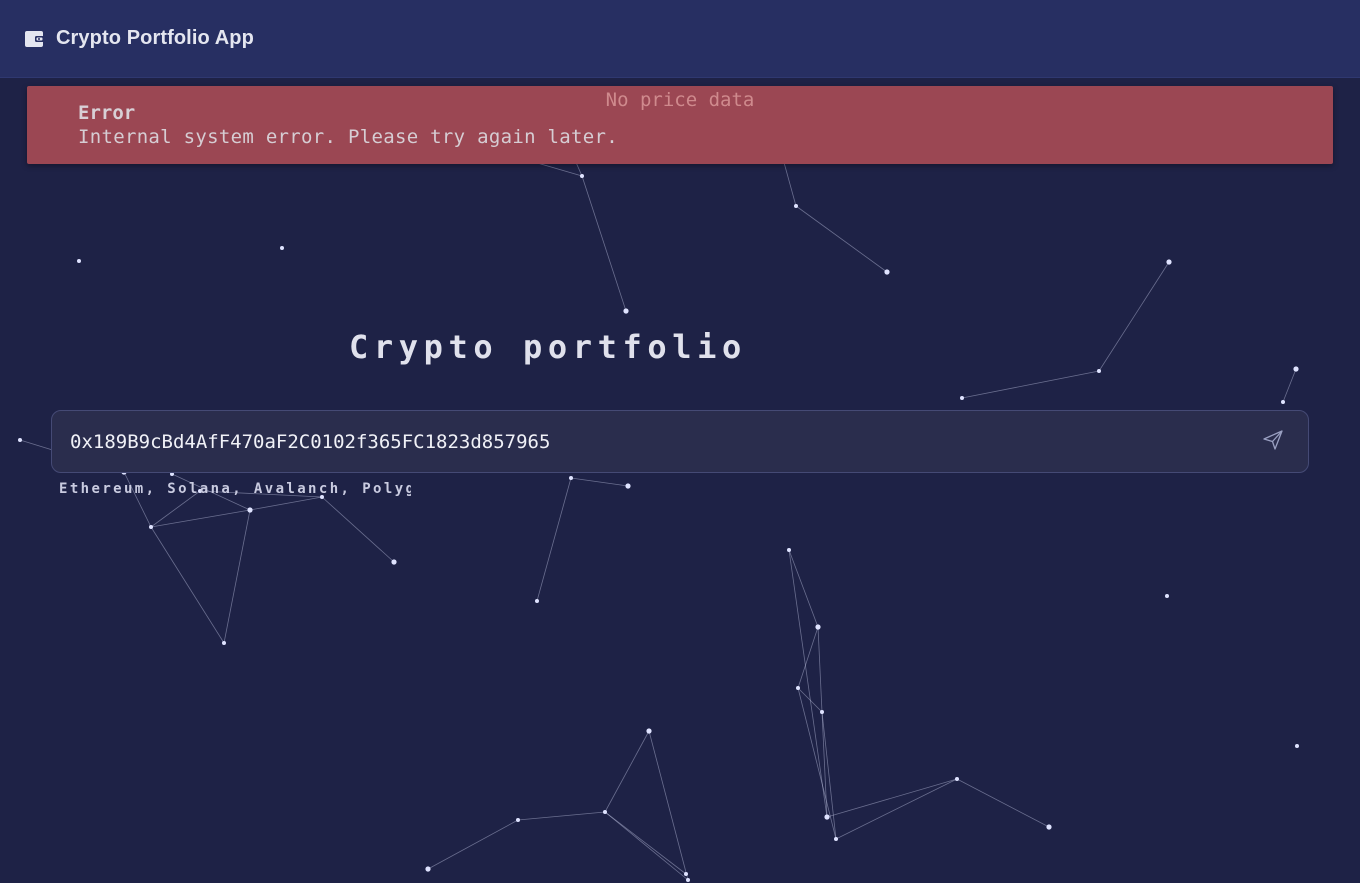 The height and width of the screenshot is (883, 1360). I want to click on wallet-address-search, so click(680, 441).